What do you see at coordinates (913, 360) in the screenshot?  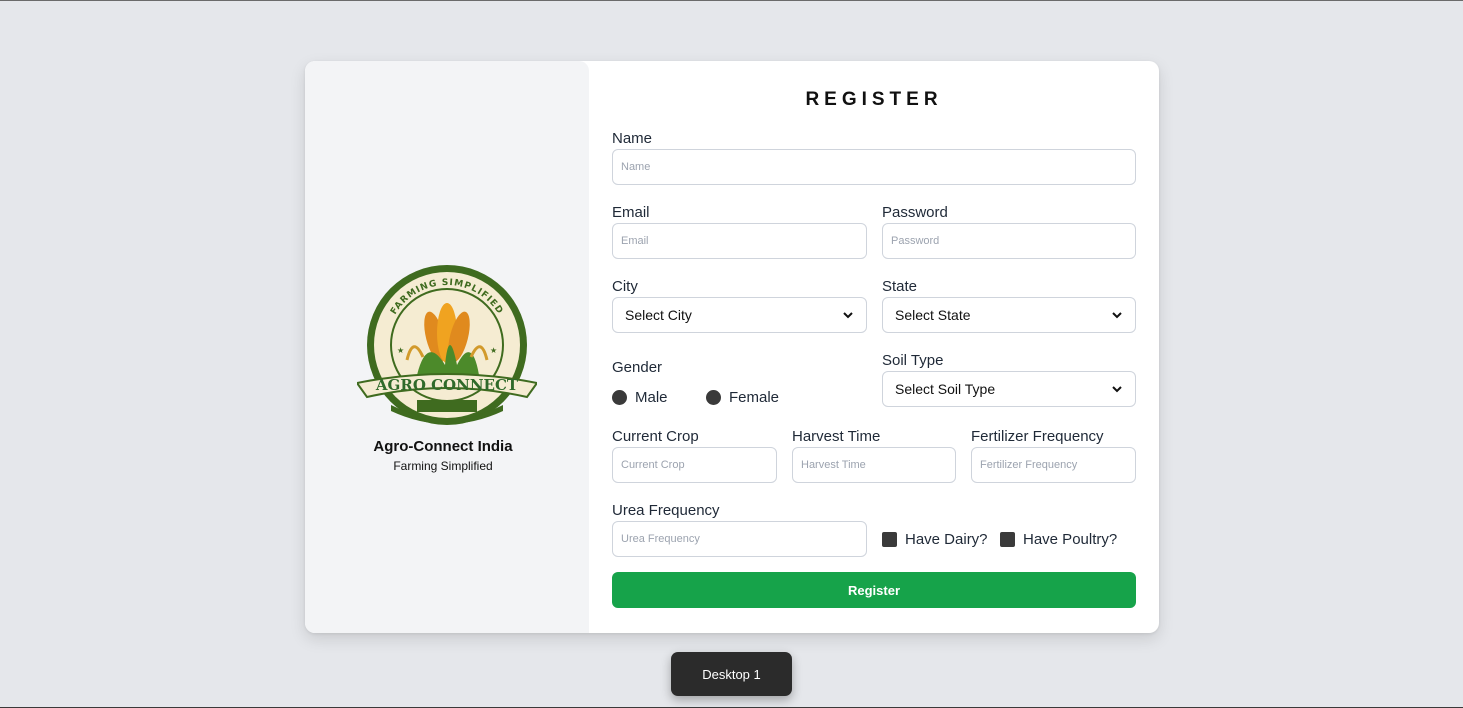 I see `soil-type-label: Soil Type` at bounding box center [913, 360].